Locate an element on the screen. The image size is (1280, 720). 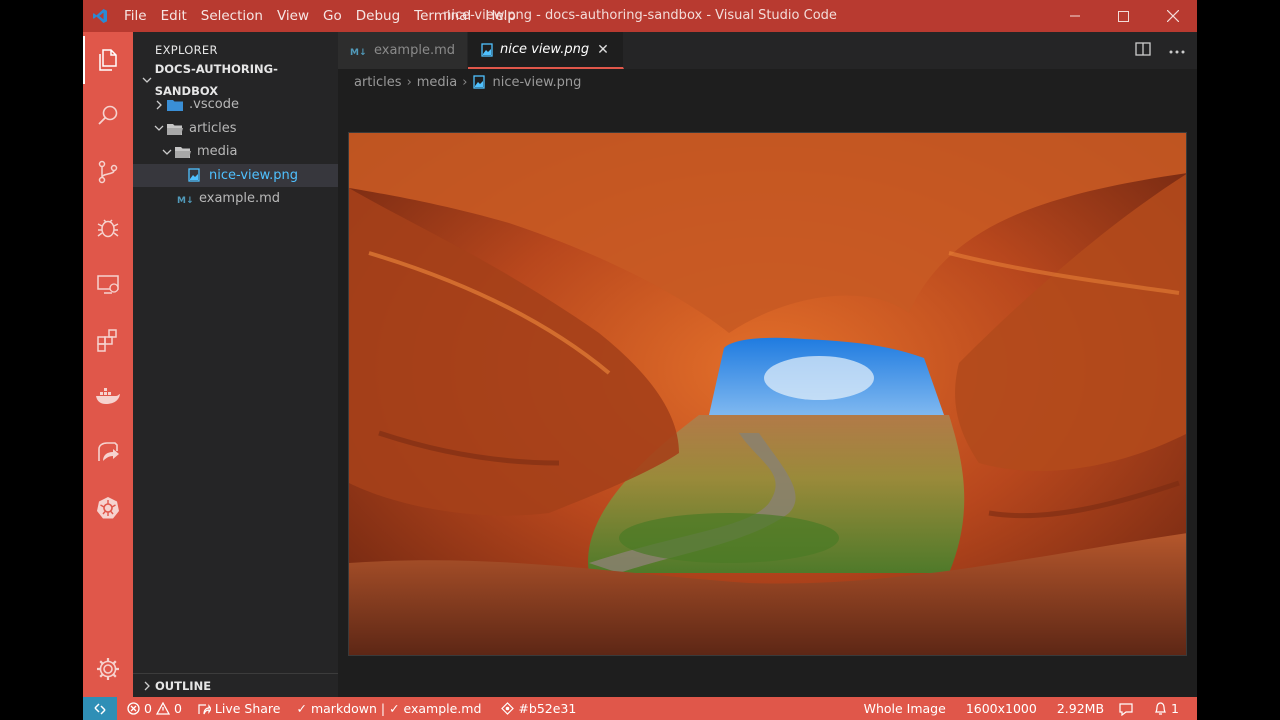
markdown-status-label: markdown | ✓ example.md is located at coordinates (396, 708).